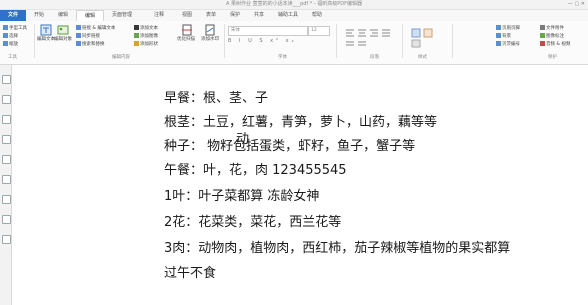 The height and width of the screenshot is (305, 588). What do you see at coordinates (95, 28) in the screenshot?
I see `link-edit-text-button: 链接 & 编辑文本` at bounding box center [95, 28].